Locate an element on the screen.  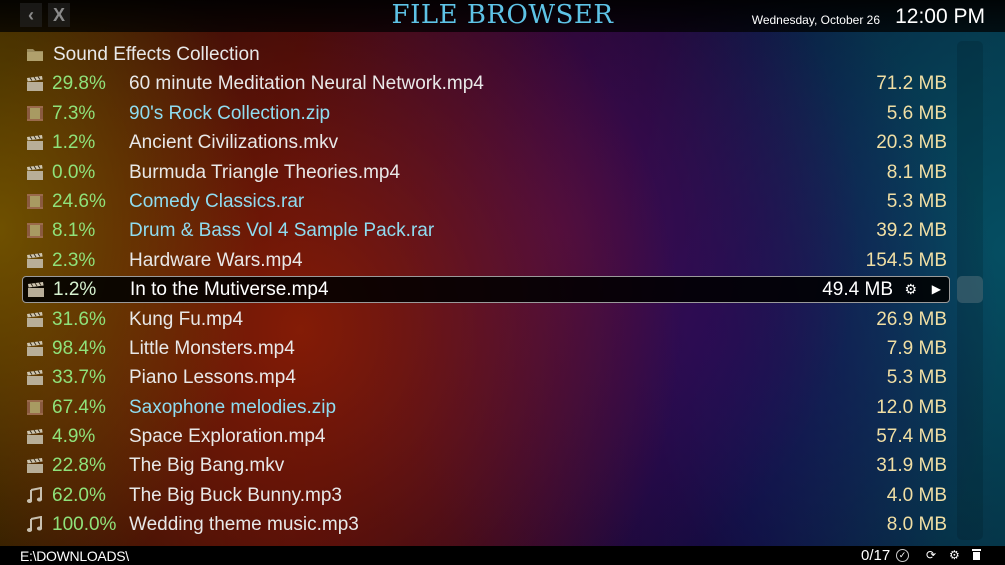
folder-icon is located at coordinates (35, 55).